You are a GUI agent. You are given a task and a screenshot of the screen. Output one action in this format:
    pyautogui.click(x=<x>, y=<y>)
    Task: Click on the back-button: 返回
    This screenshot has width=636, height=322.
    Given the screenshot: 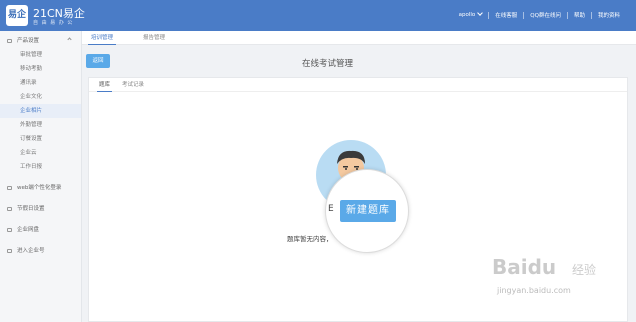 What is the action you would take?
    pyautogui.click(x=98, y=61)
    